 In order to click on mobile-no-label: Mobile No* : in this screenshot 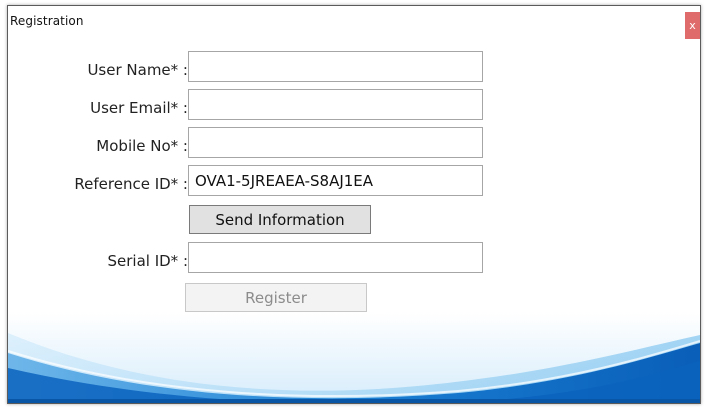, I will do `click(142, 146)`.